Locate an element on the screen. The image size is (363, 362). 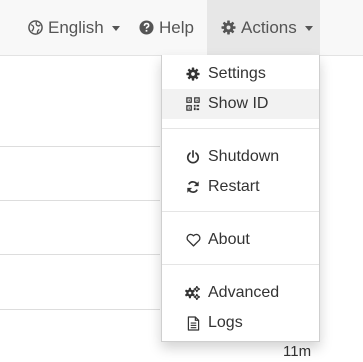
menu-item-show-id: Show ID is located at coordinates (240, 104).